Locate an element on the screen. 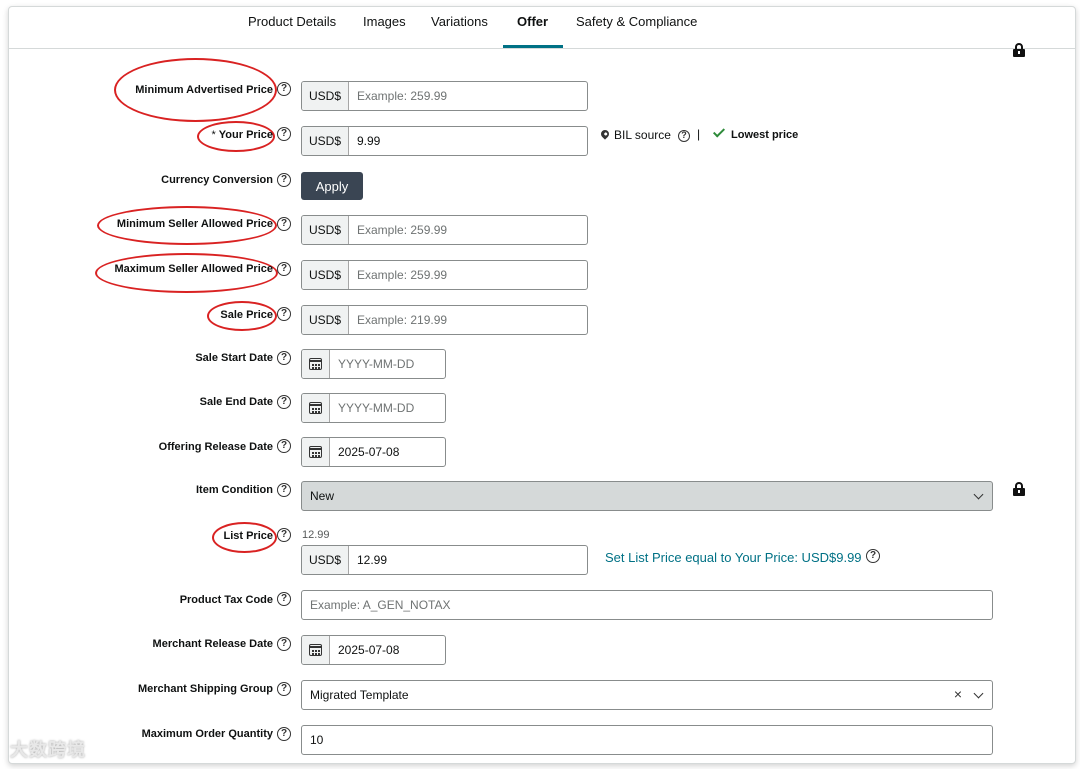  field-label-merchant-shipping-group: Merchant Shipping Group is located at coordinates (205, 689).